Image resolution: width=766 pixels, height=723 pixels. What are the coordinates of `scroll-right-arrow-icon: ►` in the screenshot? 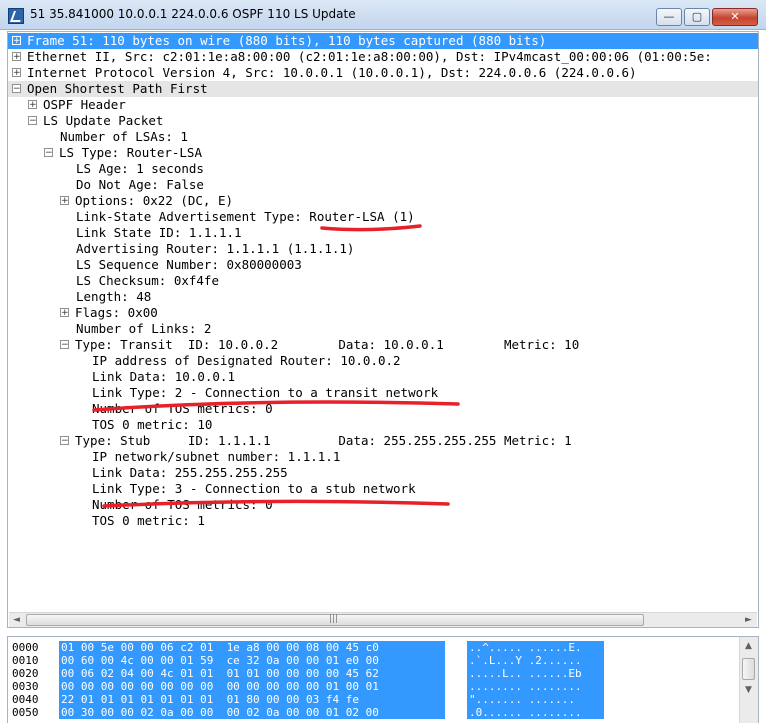 It's located at (748, 620).